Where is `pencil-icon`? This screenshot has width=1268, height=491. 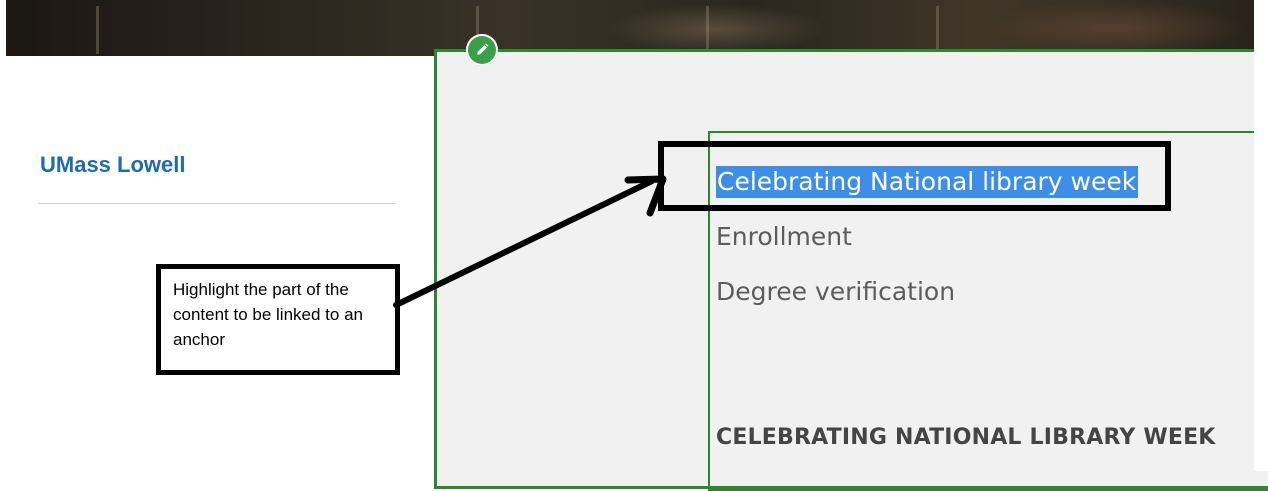
pencil-icon is located at coordinates (483, 49).